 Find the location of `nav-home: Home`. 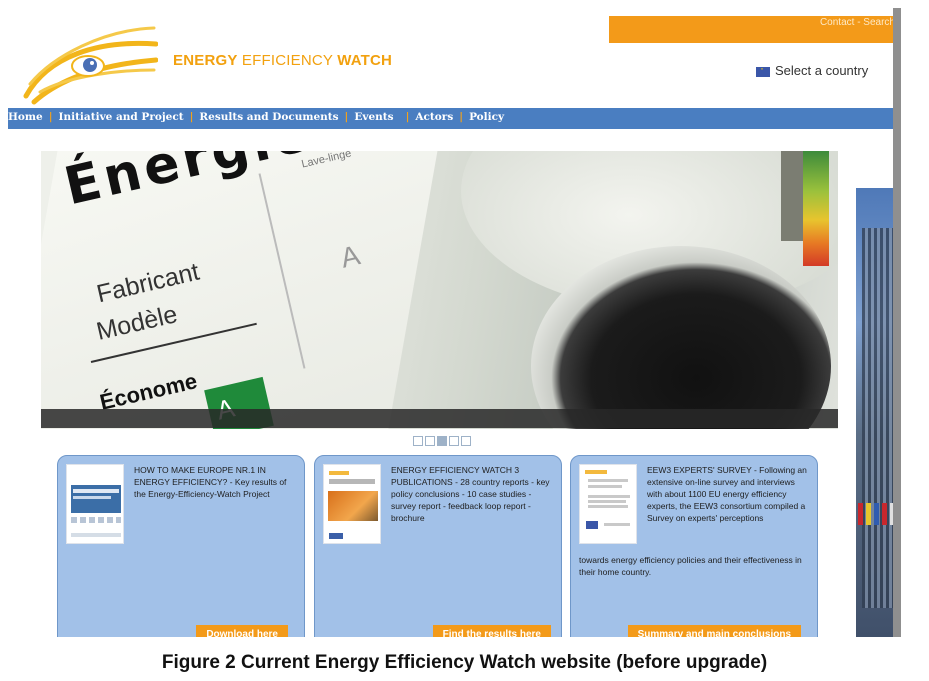

nav-home: Home is located at coordinates (25, 117).